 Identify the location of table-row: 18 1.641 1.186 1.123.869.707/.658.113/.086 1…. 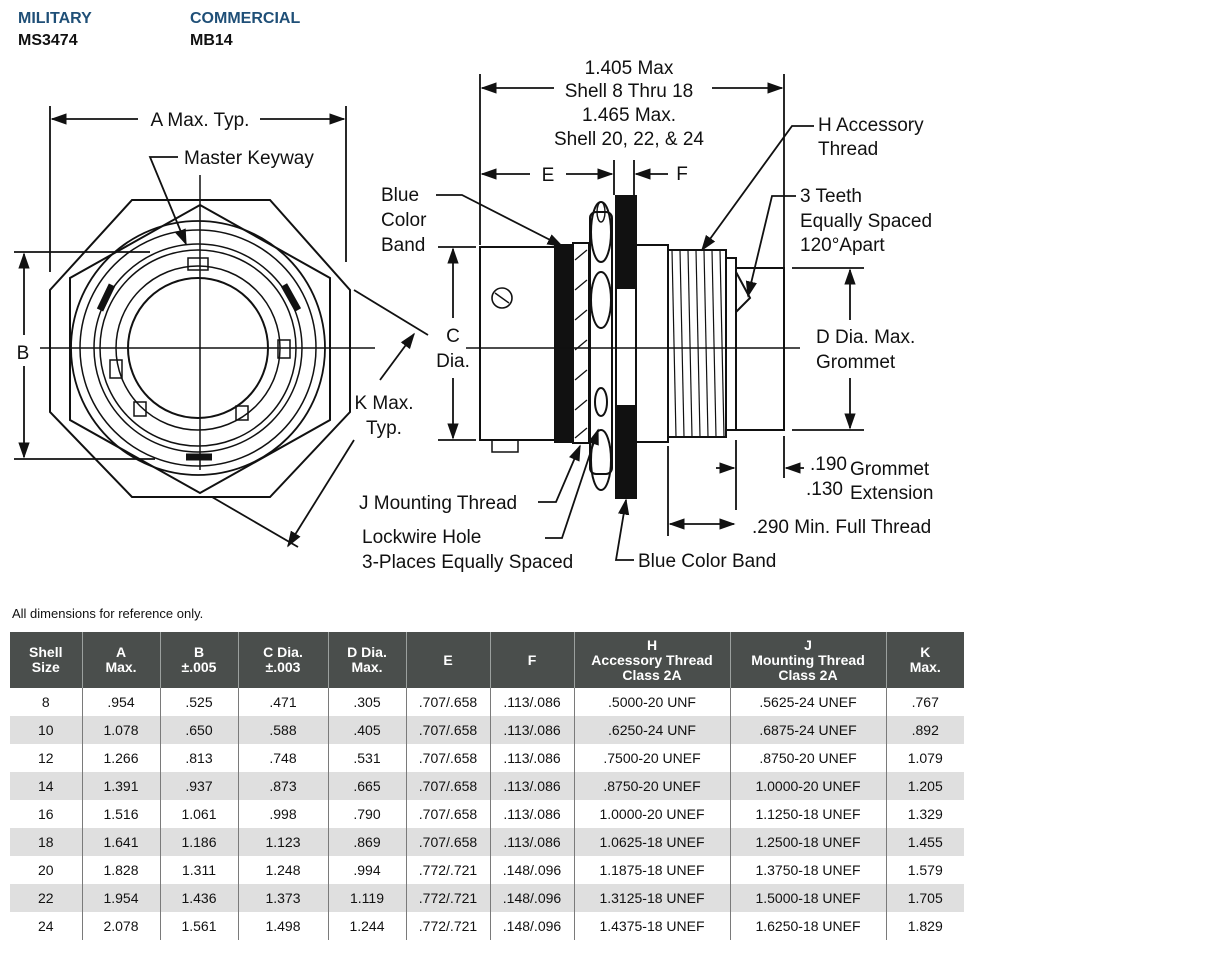
(487, 842).